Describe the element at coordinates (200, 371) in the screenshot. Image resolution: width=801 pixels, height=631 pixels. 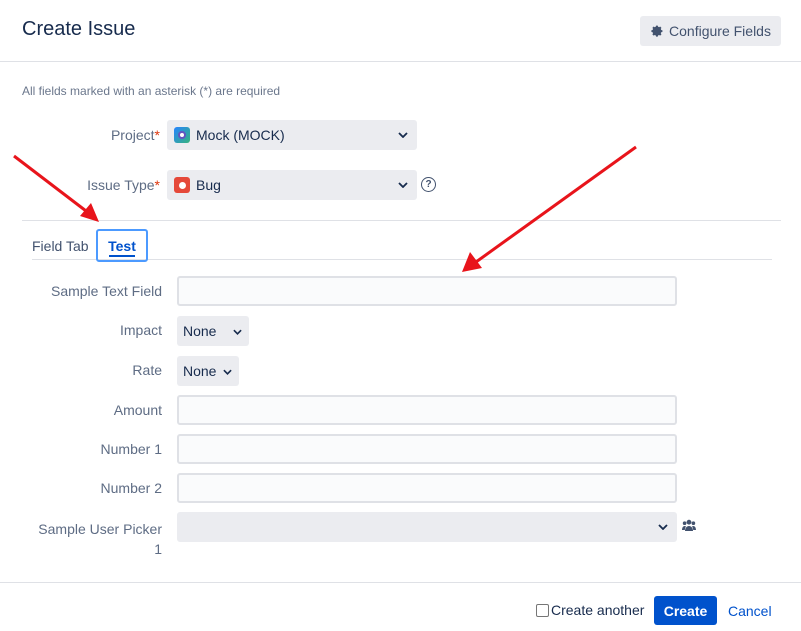
I see `rate-value: None` at that location.